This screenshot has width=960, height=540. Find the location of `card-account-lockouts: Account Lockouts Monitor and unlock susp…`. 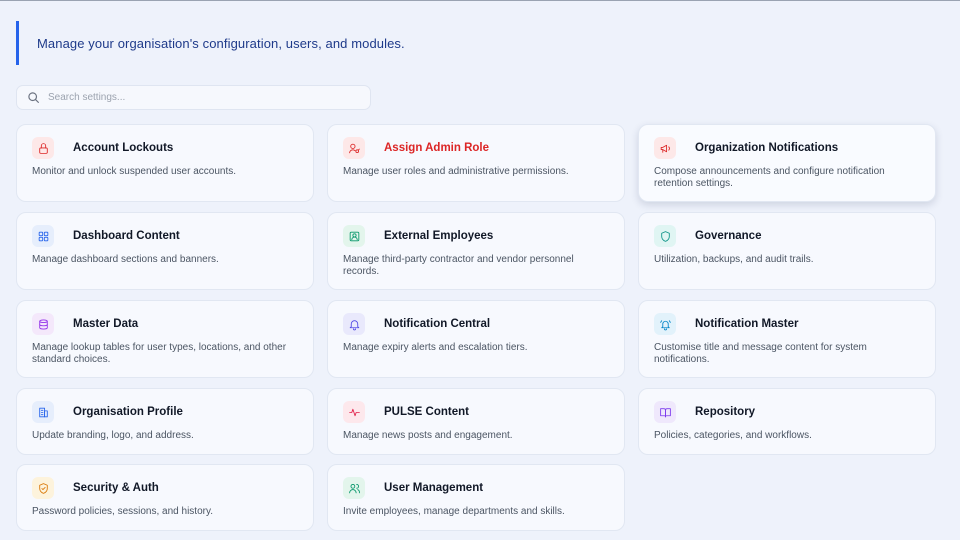

card-account-lockouts: Account Lockouts Monitor and unlock susp… is located at coordinates (165, 163).